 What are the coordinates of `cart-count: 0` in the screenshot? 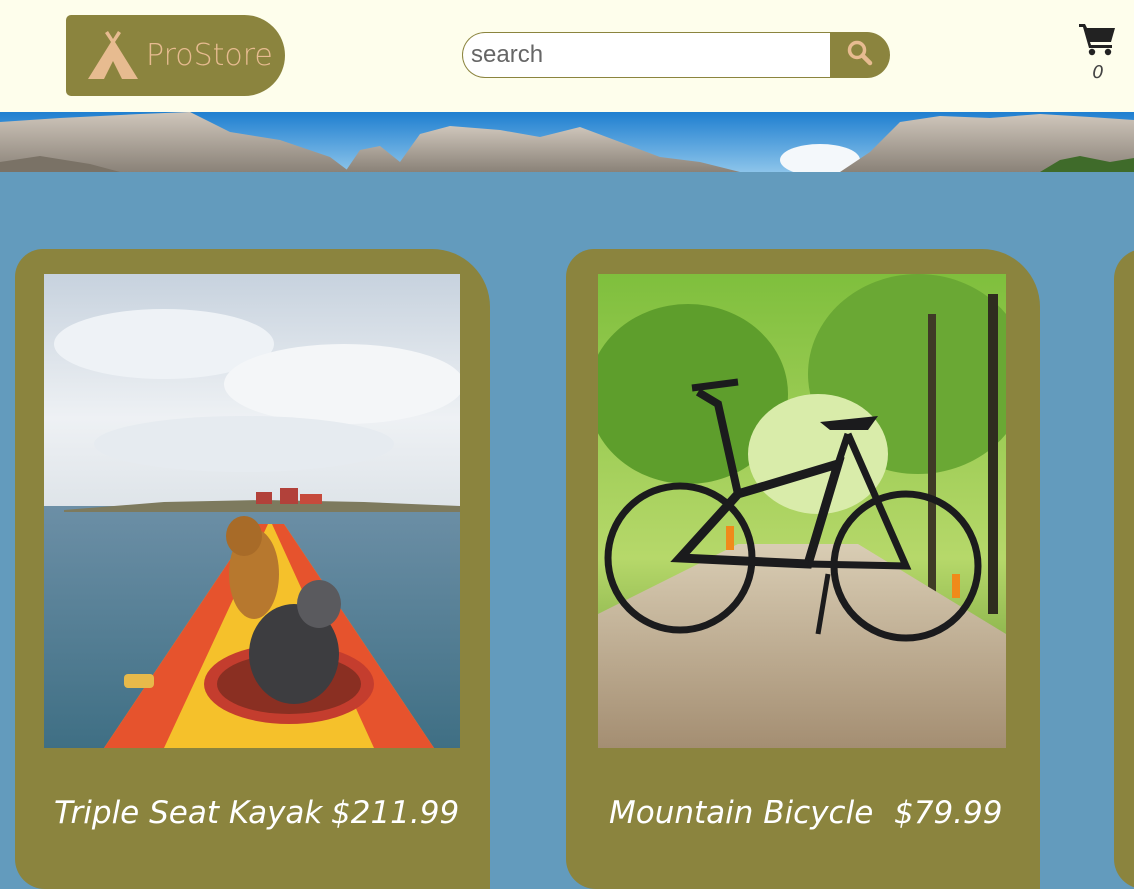 It's located at (1098, 72).